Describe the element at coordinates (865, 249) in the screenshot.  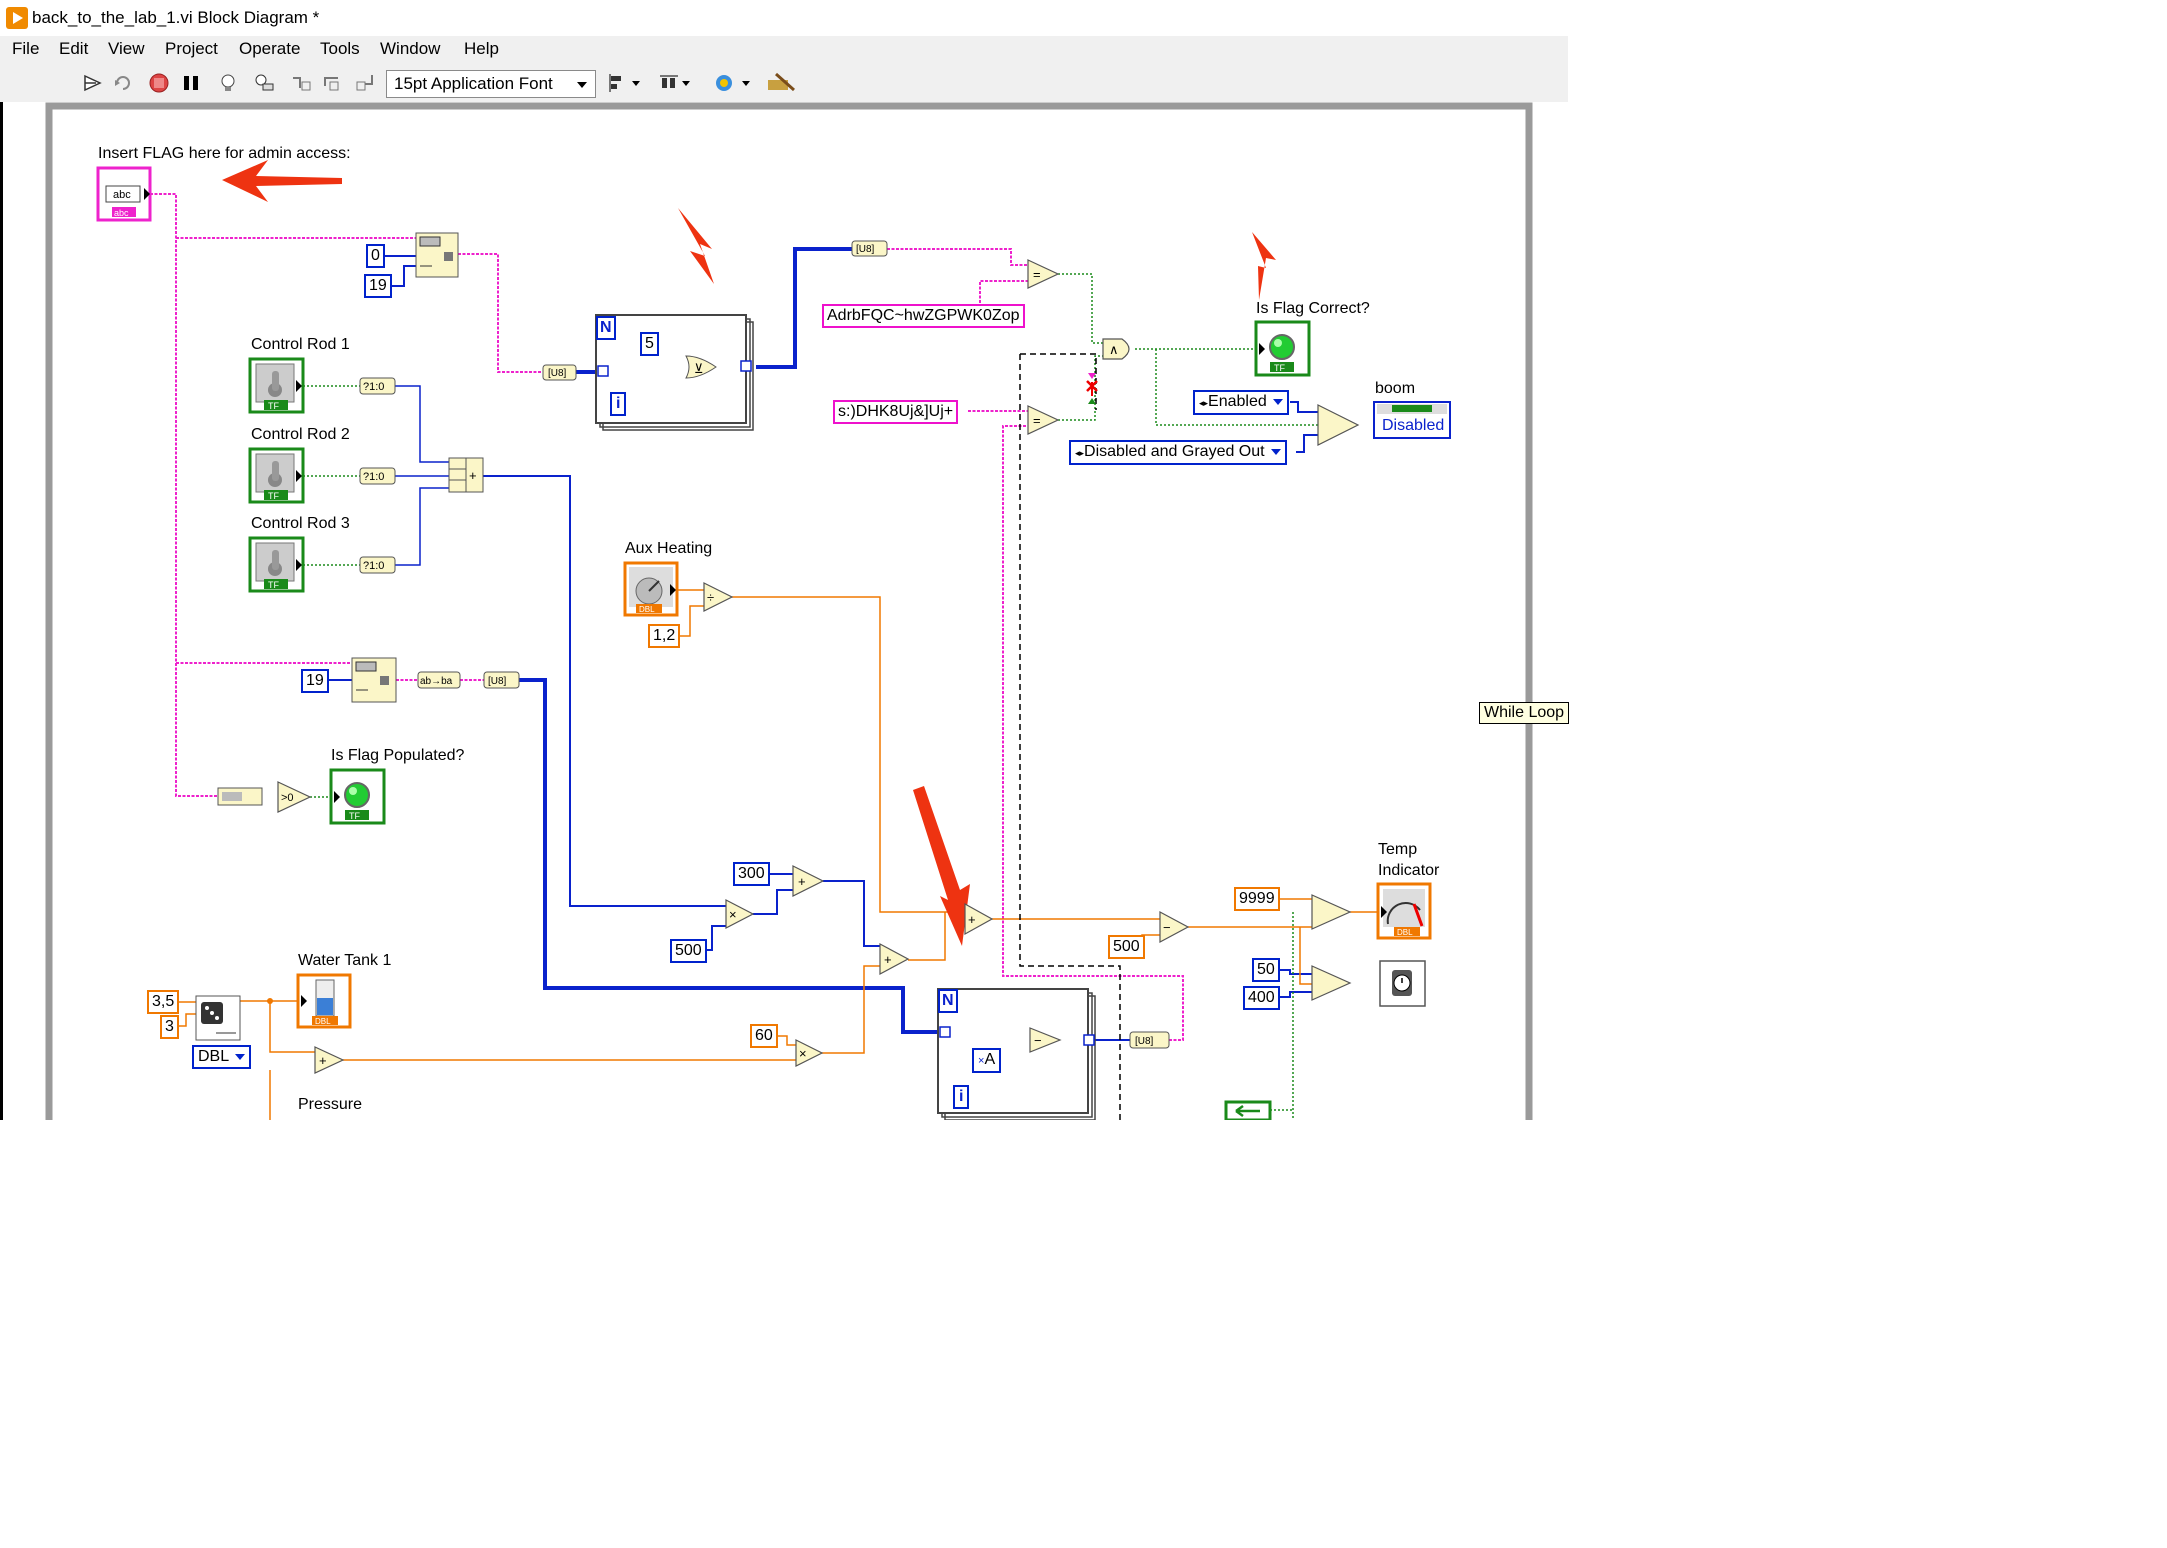
I see `u8-glyph-2: [U8]` at that location.